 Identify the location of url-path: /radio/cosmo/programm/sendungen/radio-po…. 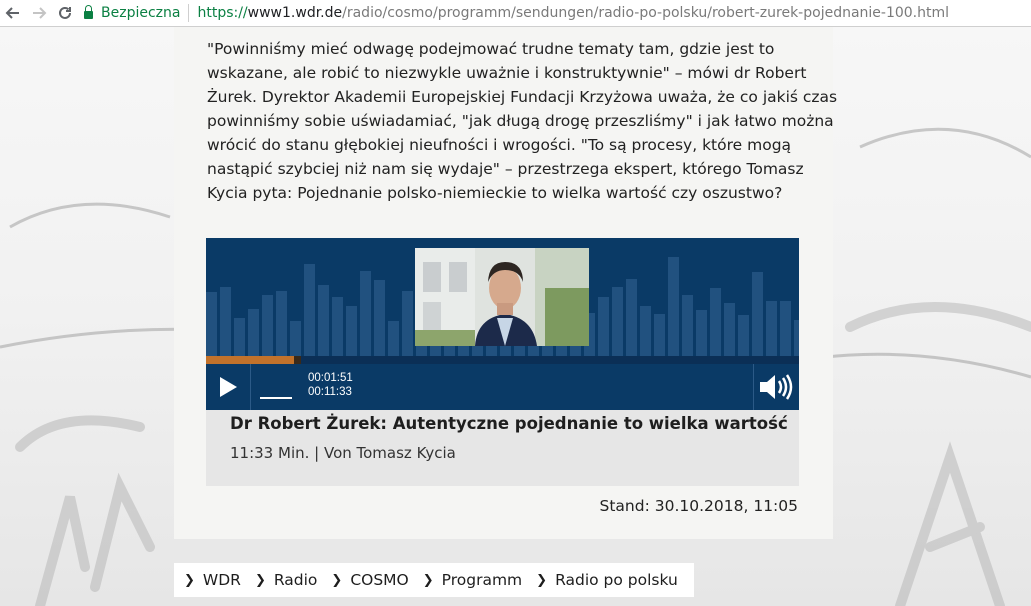
(646, 13).